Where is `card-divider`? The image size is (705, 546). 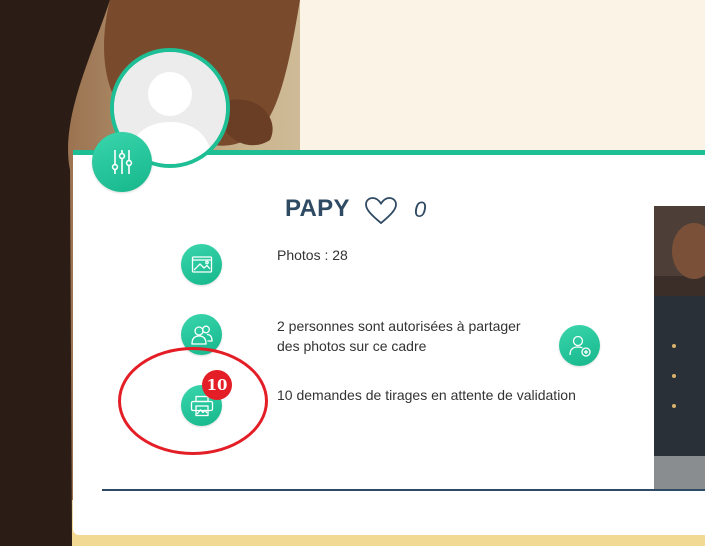 card-divider is located at coordinates (403, 490).